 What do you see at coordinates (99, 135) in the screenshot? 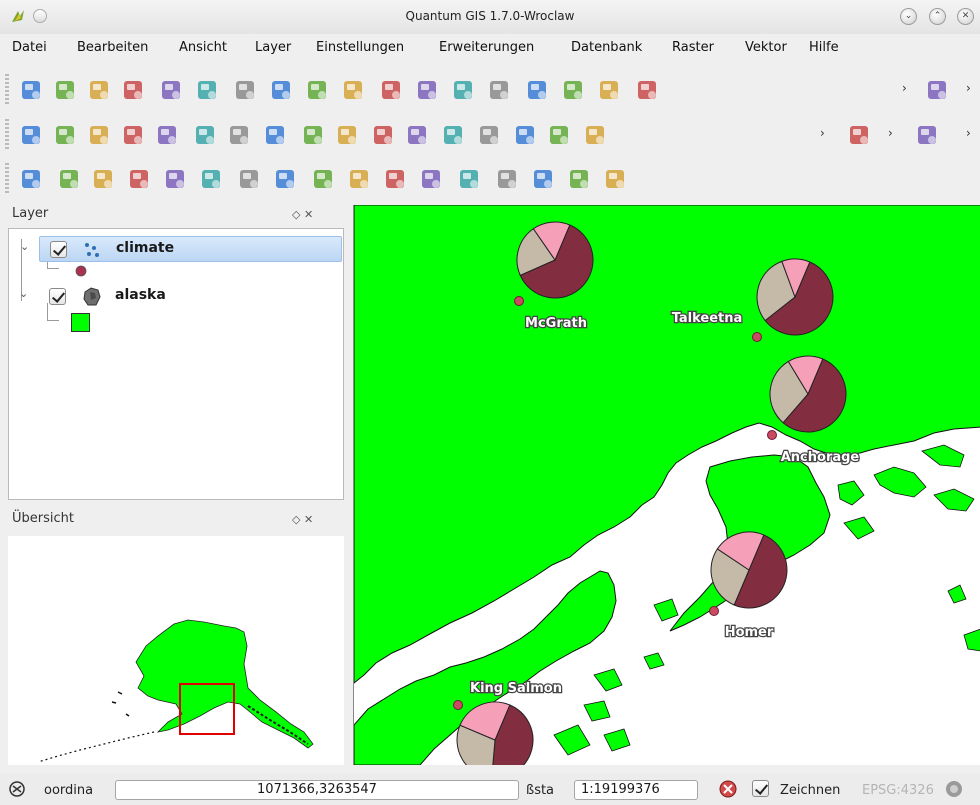
I see `move-feature-icon` at bounding box center [99, 135].